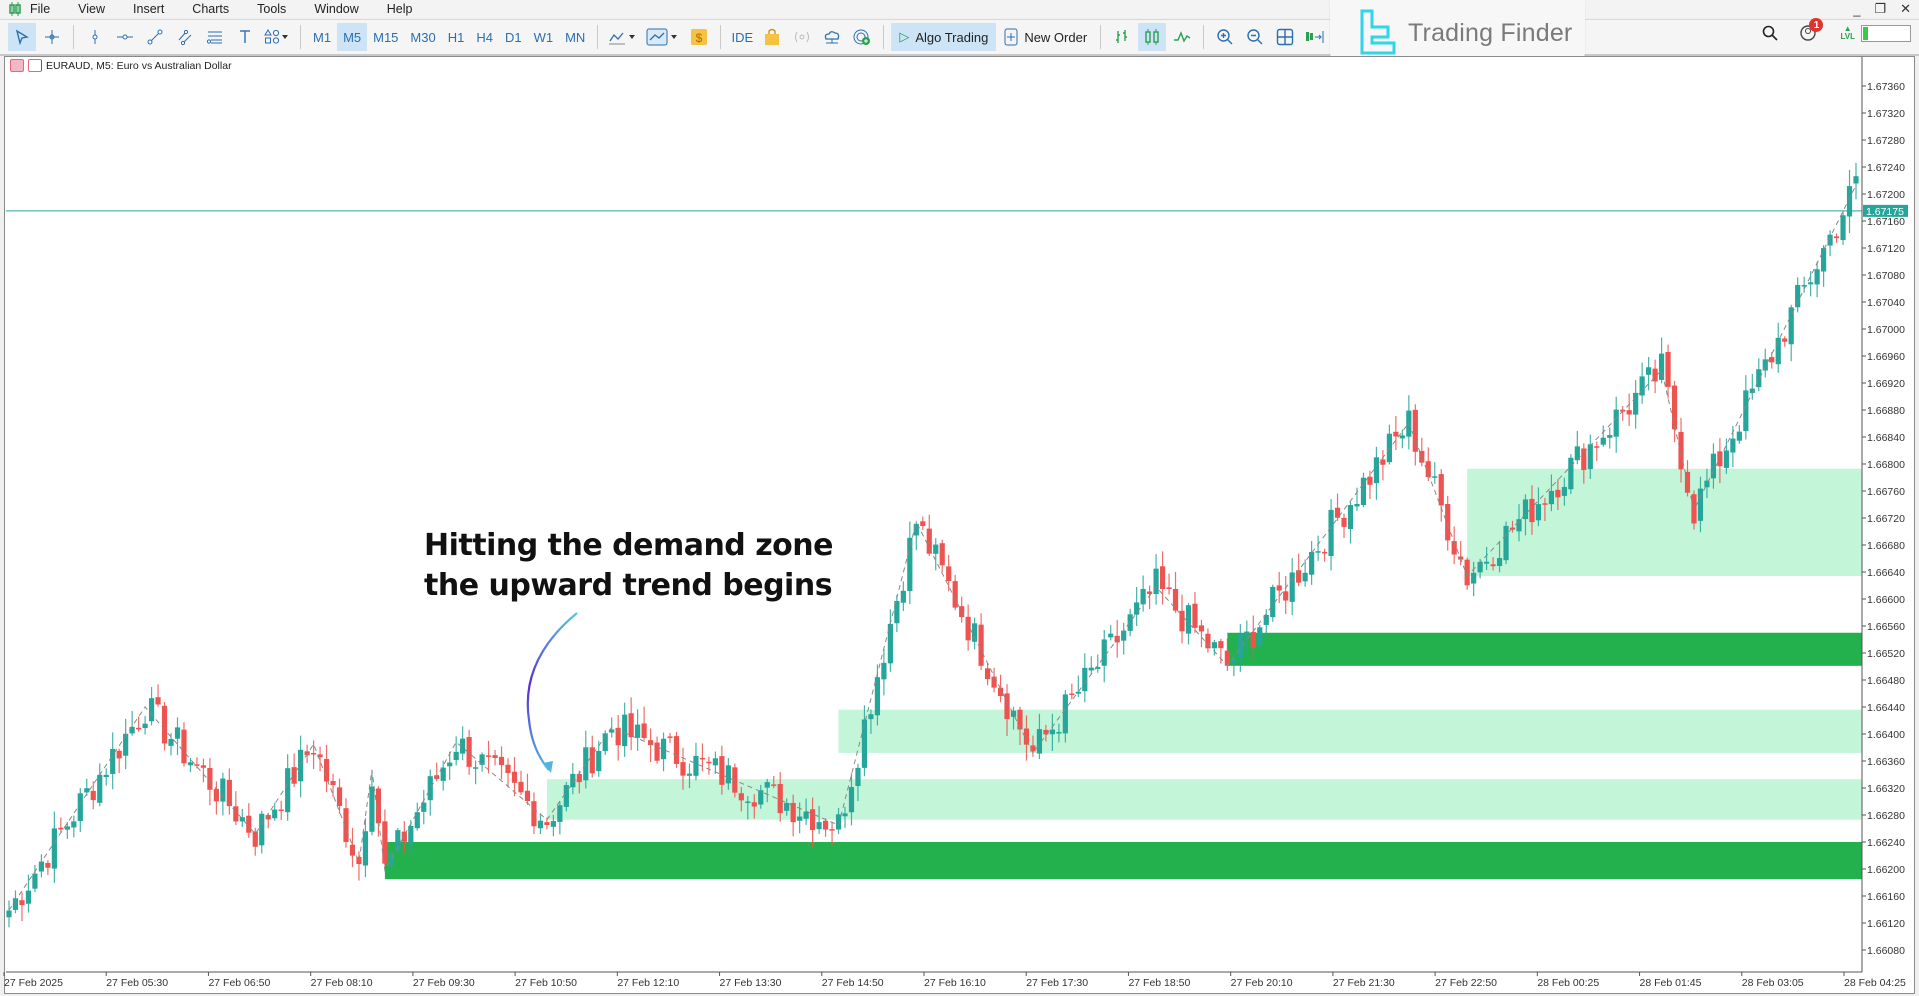  I want to click on price-tick-label: 1.66840, so click(1886, 438).